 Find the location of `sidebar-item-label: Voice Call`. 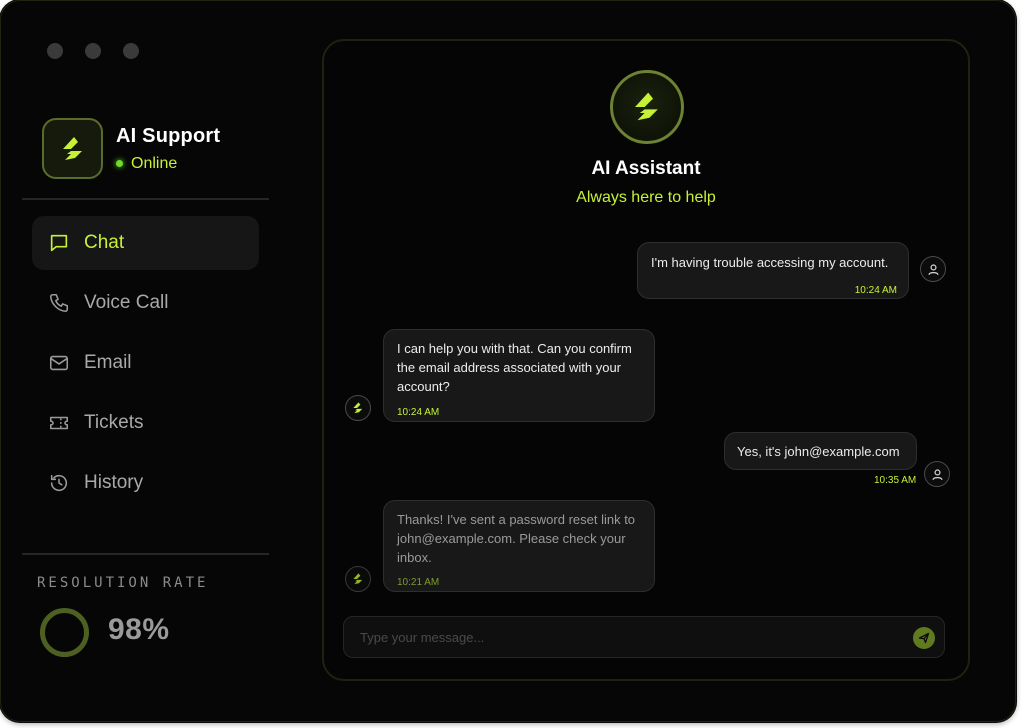

sidebar-item-label: Voice Call is located at coordinates (126, 302).